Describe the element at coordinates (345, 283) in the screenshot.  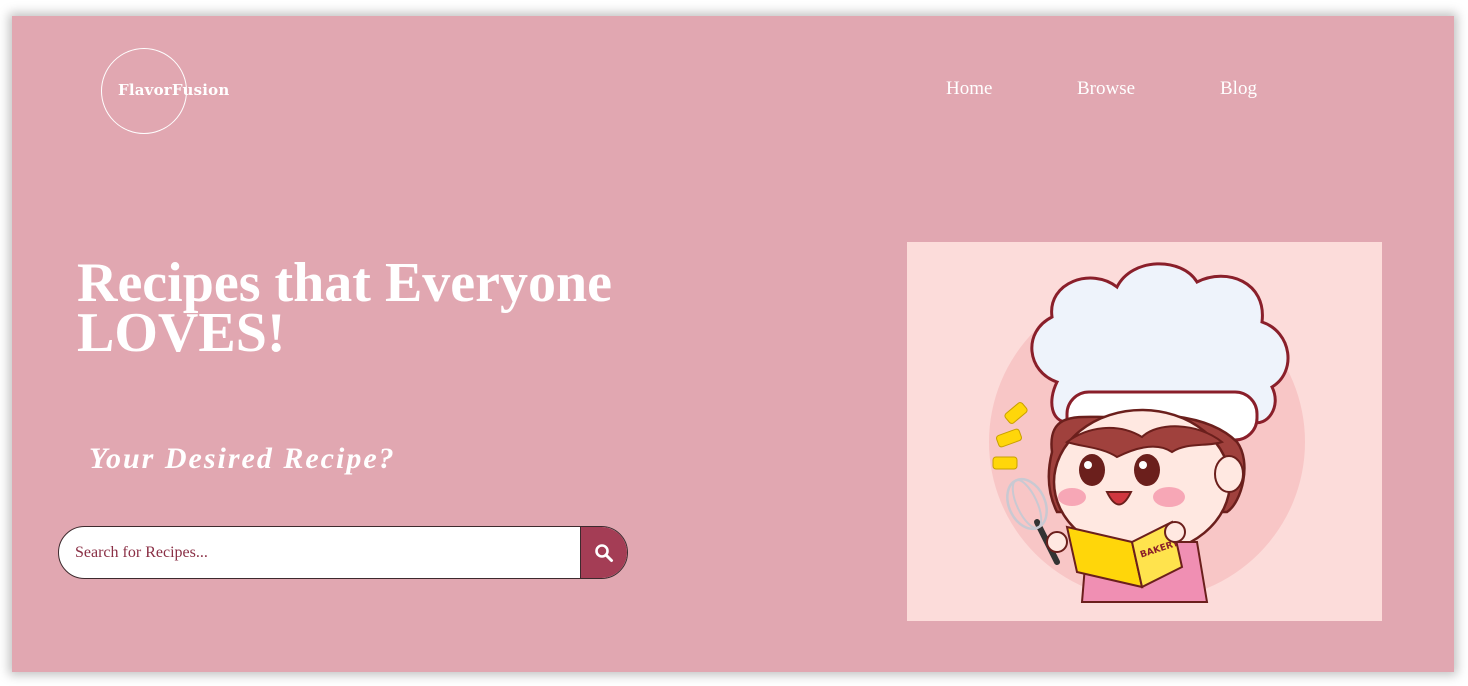
I see `hero-title-line1: Recipes that Everyone` at that location.